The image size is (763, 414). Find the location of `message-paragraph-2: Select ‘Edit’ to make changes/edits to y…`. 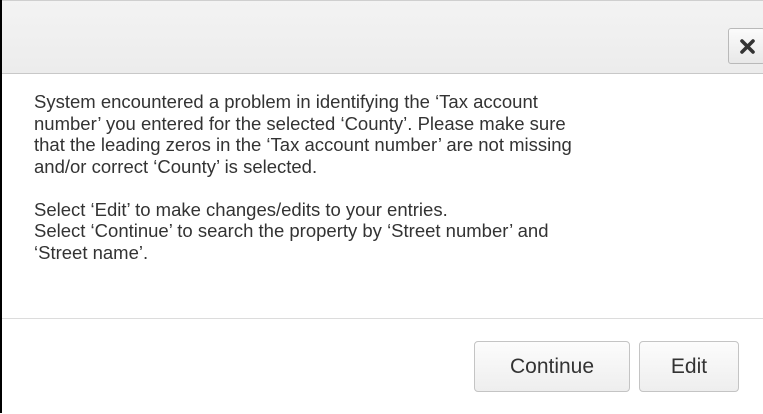

message-paragraph-2: Select ‘Edit’ to make changes/edits to y… is located at coordinates (384, 231).